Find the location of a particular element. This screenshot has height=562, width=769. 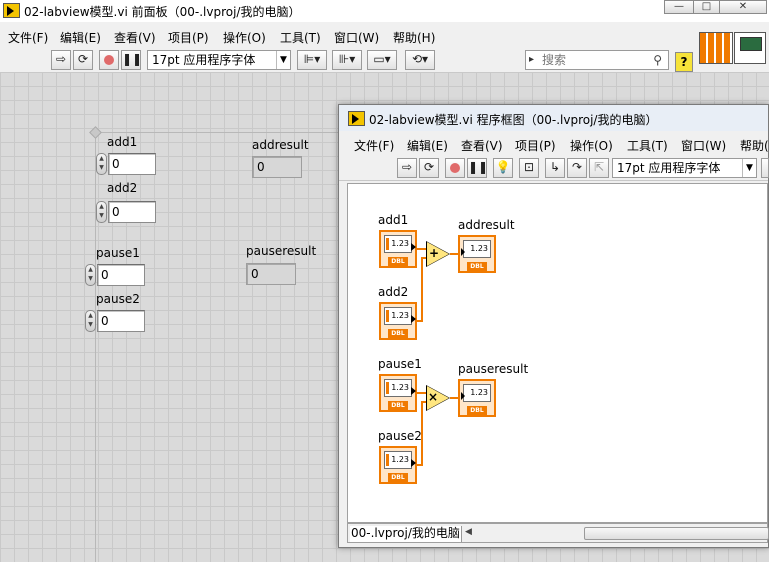

pause2-value: 0 is located at coordinates (121, 321).